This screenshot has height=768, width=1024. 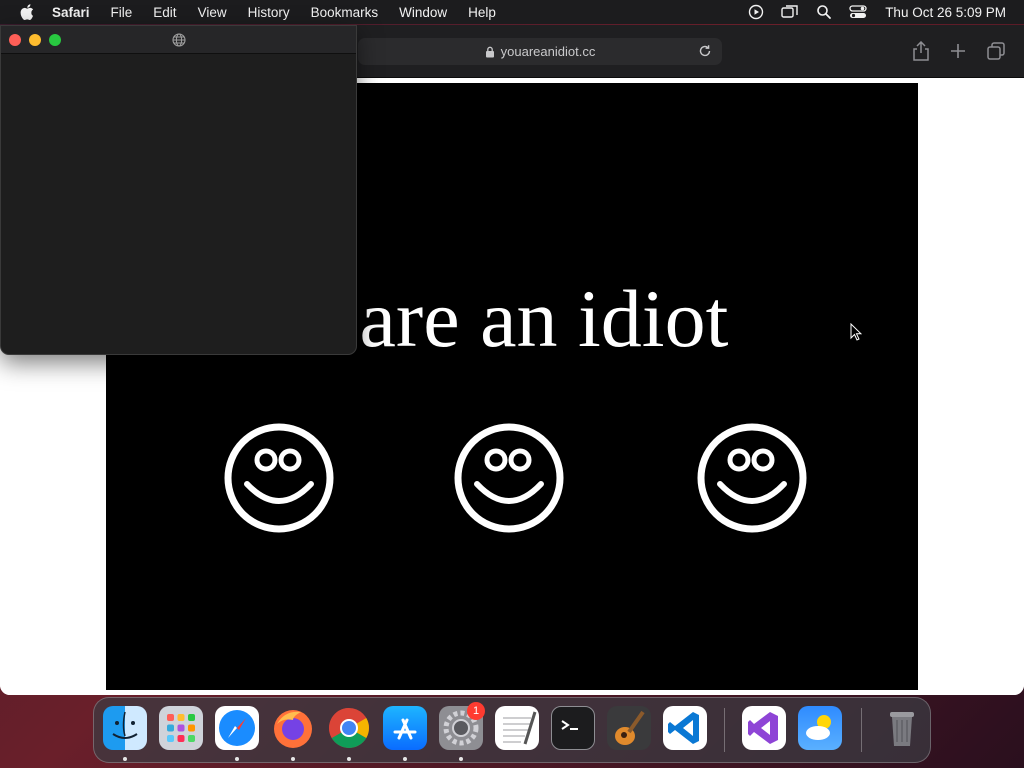 I want to click on menu-app-name: Safari, so click(x=71, y=12).